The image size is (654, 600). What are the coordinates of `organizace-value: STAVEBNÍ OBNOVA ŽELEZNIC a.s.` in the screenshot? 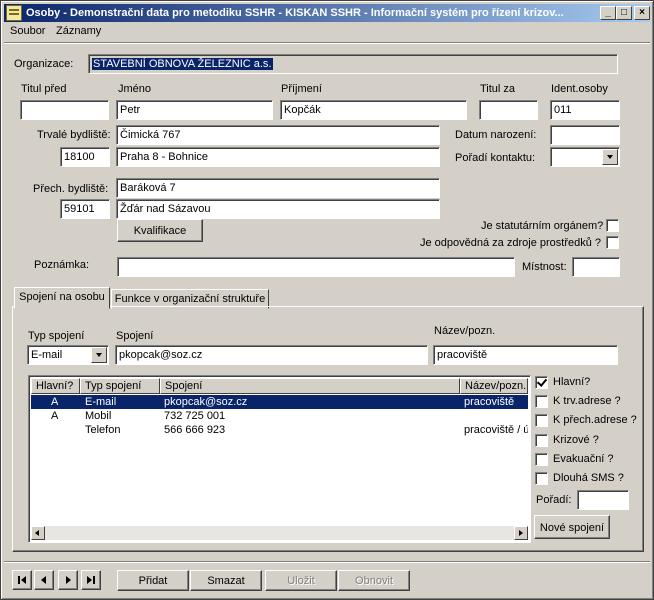 It's located at (182, 64).